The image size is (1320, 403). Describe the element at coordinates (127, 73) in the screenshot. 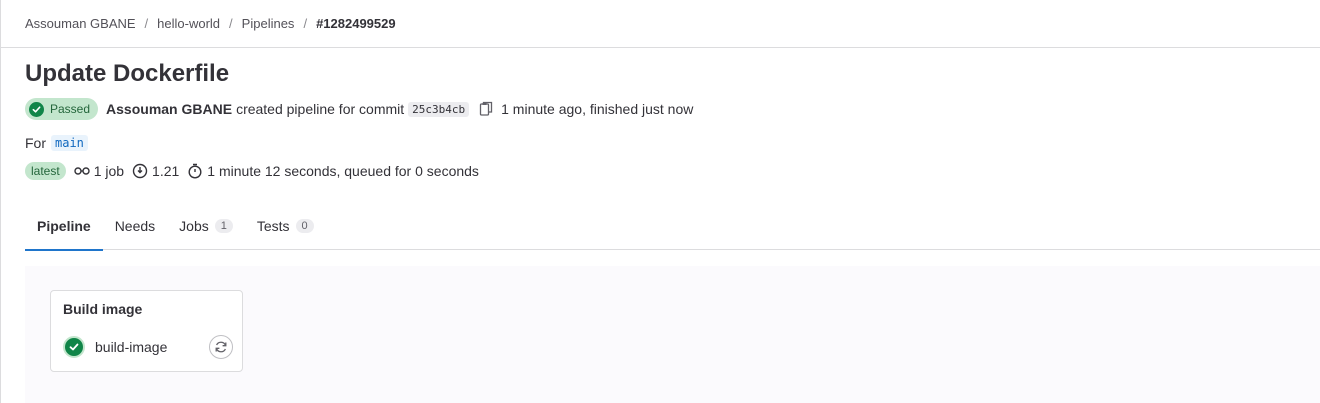

I see `page-title: Update Dockerfile` at that location.